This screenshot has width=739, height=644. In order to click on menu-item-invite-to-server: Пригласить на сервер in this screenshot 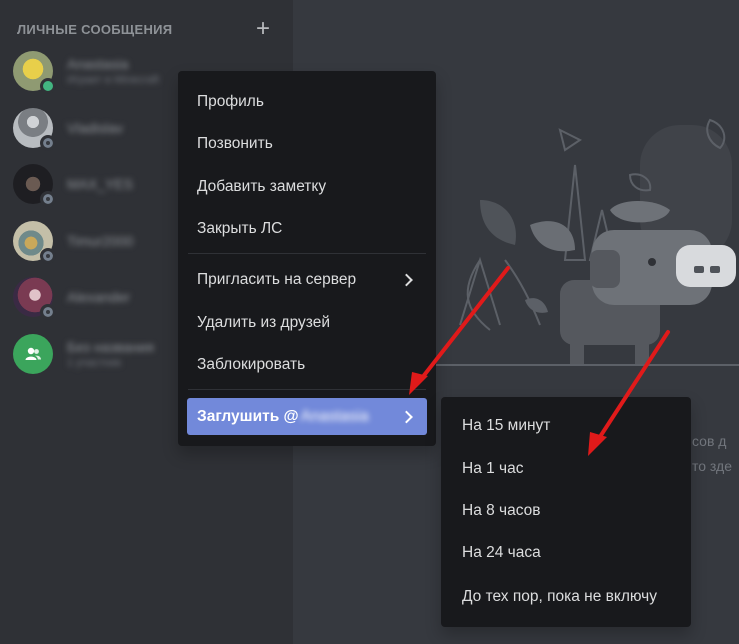, I will do `click(307, 280)`.